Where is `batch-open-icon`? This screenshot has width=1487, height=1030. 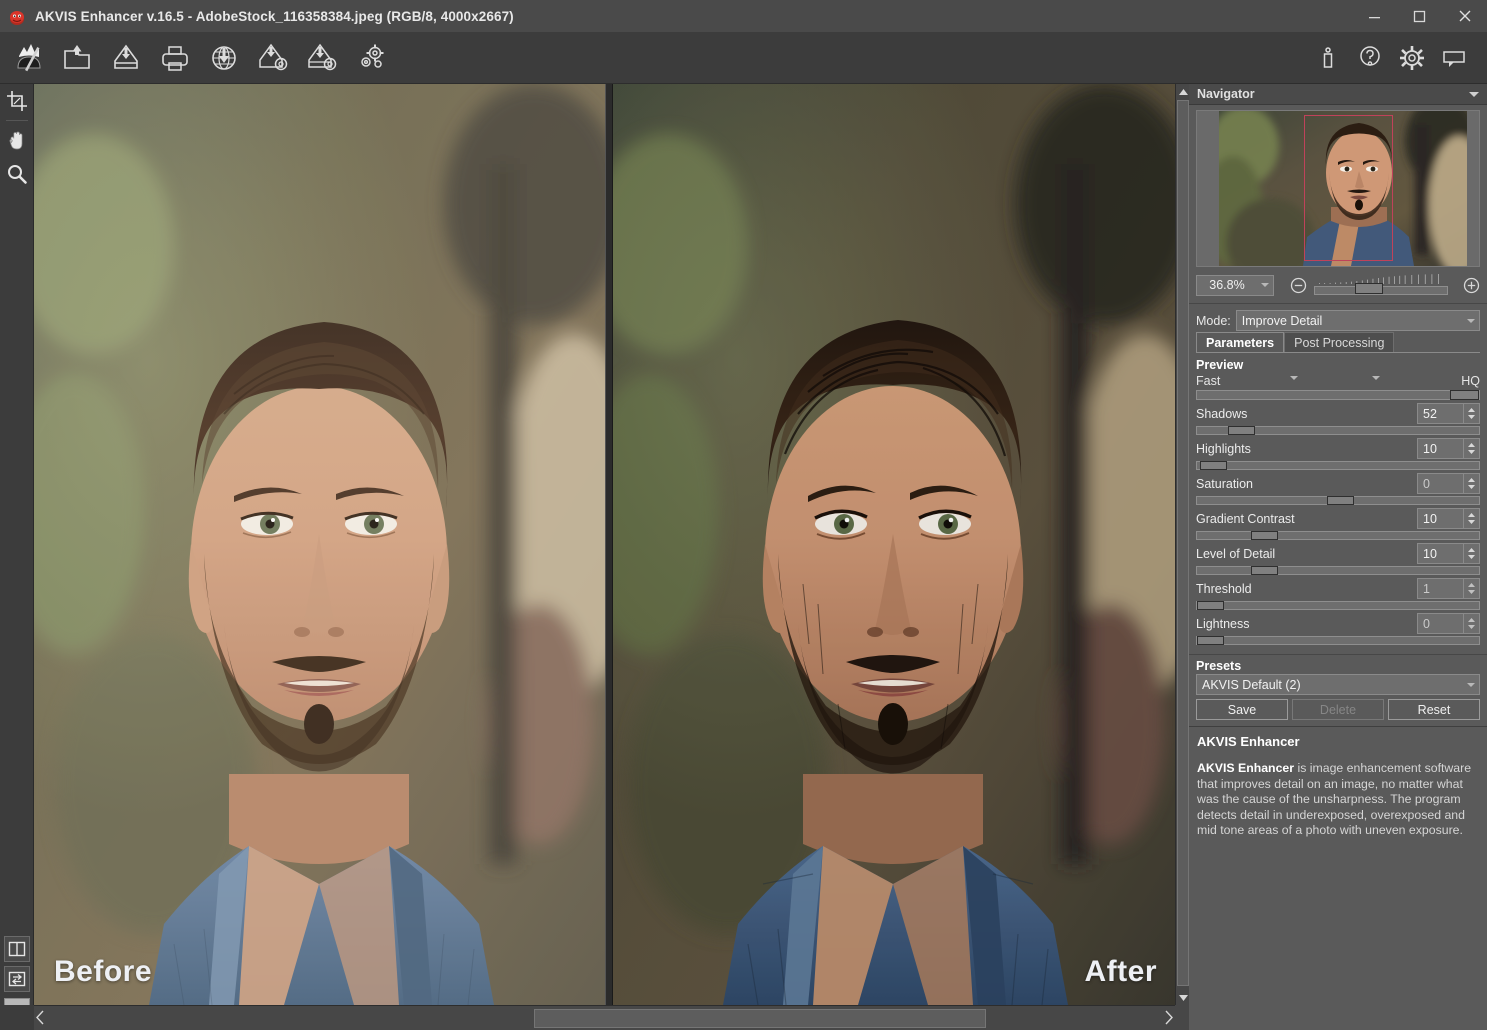 batch-open-icon is located at coordinates (272, 58).